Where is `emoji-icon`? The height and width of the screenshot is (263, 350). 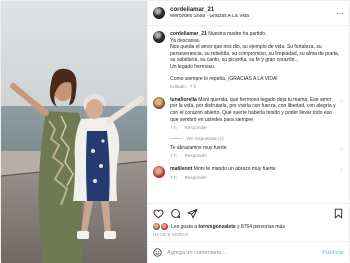 emoji-icon is located at coordinates (157, 252).